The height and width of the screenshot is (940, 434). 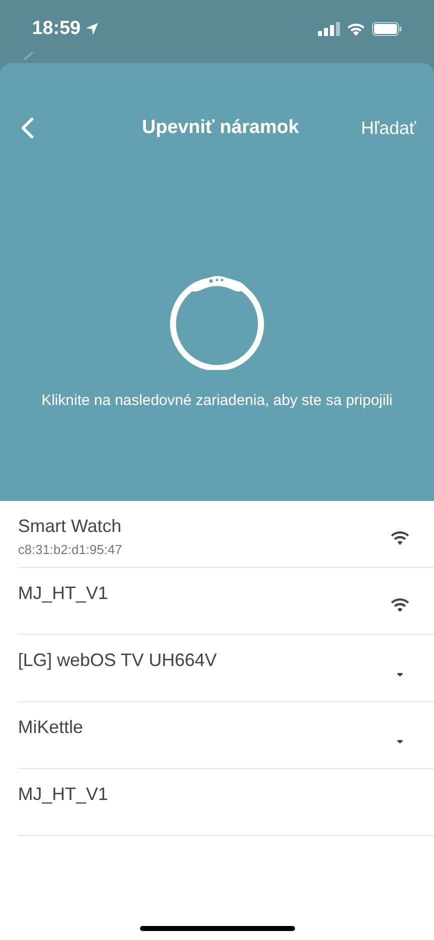 I want to click on instruction-text: Kliknite na nasledovné zariadenia, aby ste sa pripojili, so click(x=217, y=401).